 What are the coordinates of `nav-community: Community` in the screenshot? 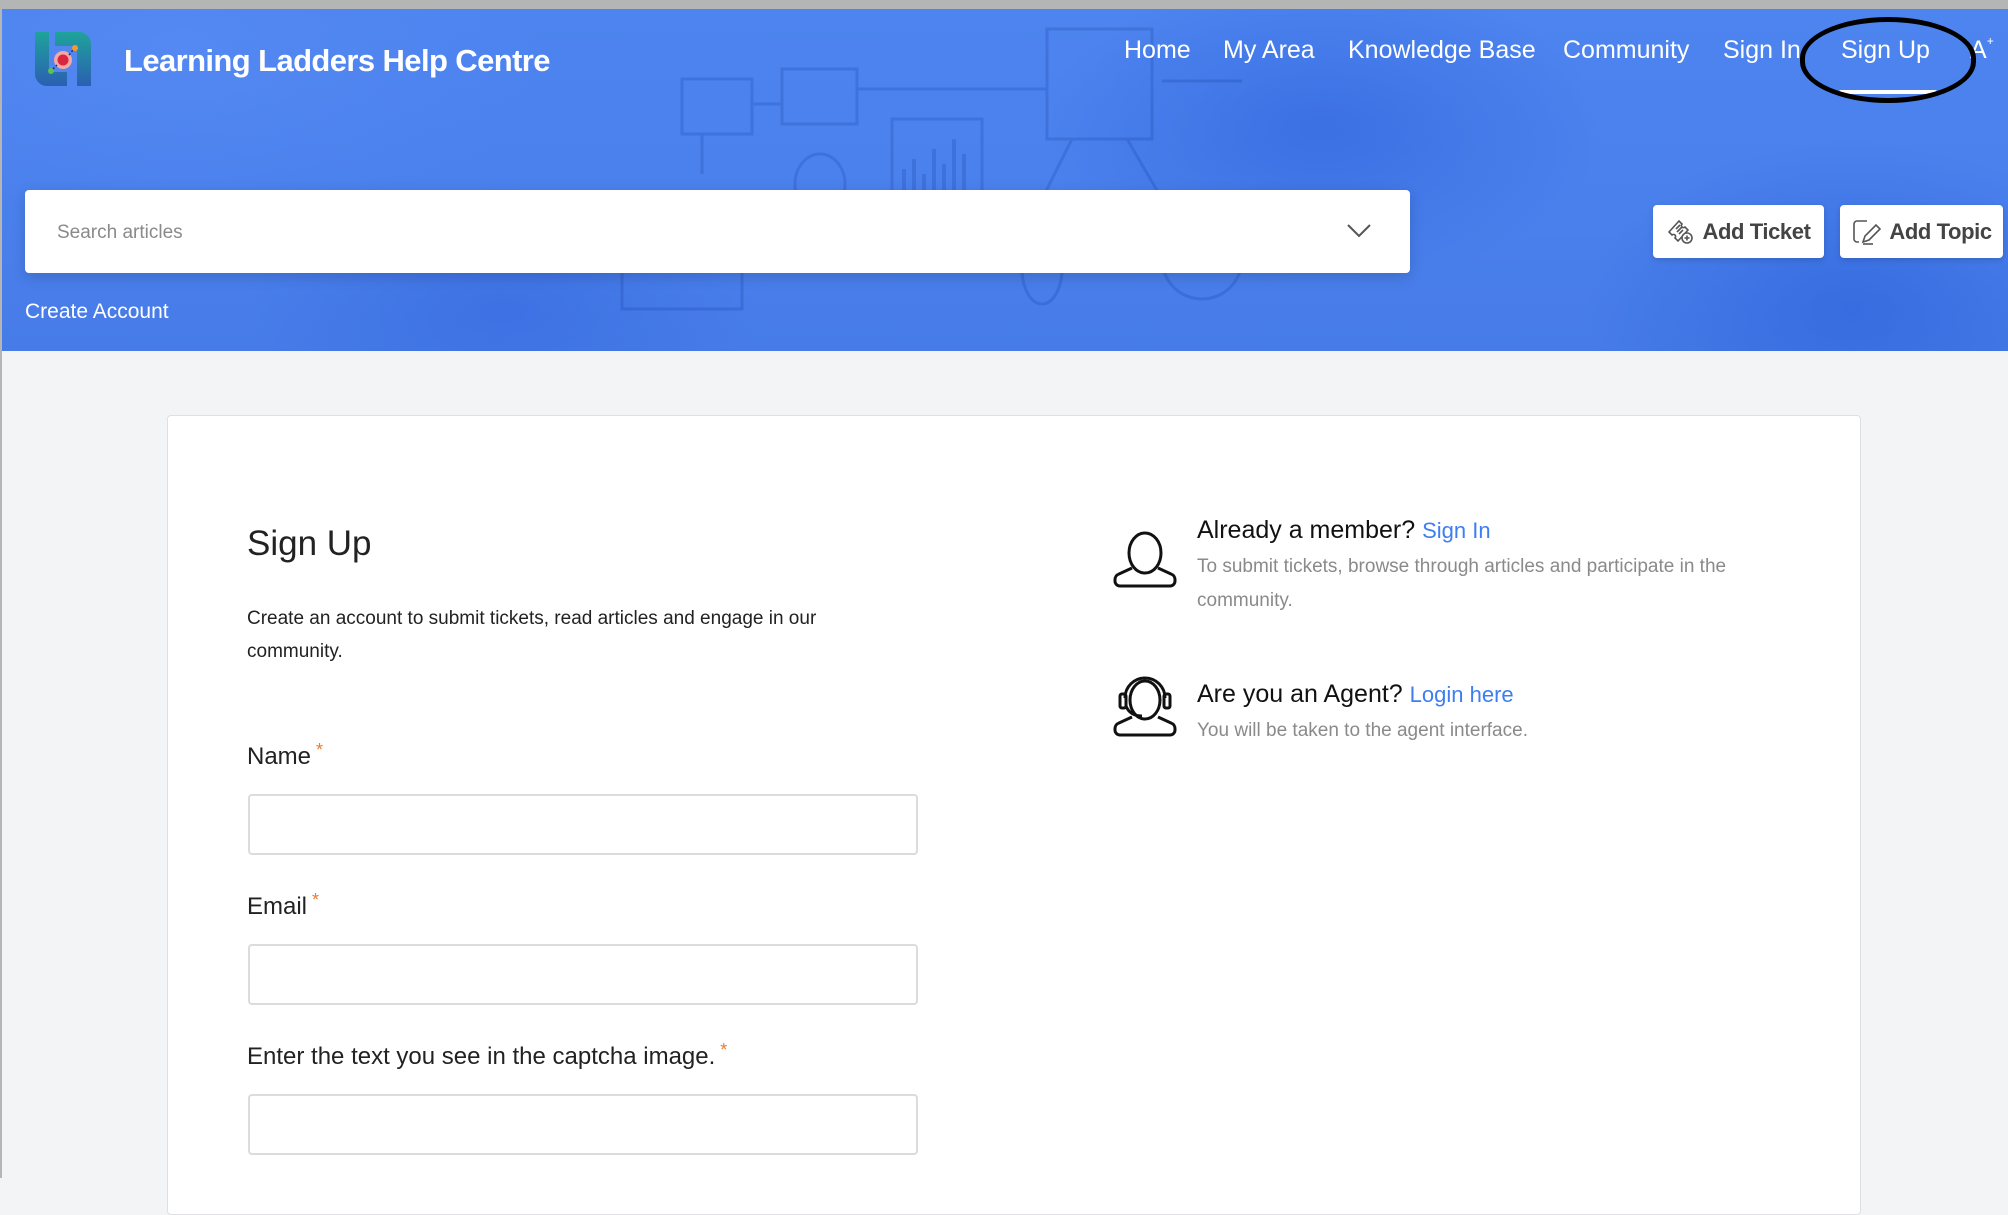 It's located at (1626, 50).